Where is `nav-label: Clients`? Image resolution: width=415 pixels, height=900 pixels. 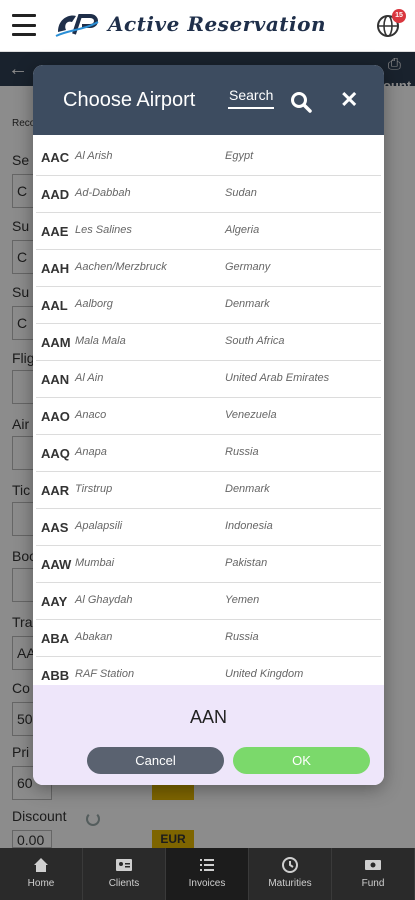
nav-label: Clients is located at coordinates (124, 883).